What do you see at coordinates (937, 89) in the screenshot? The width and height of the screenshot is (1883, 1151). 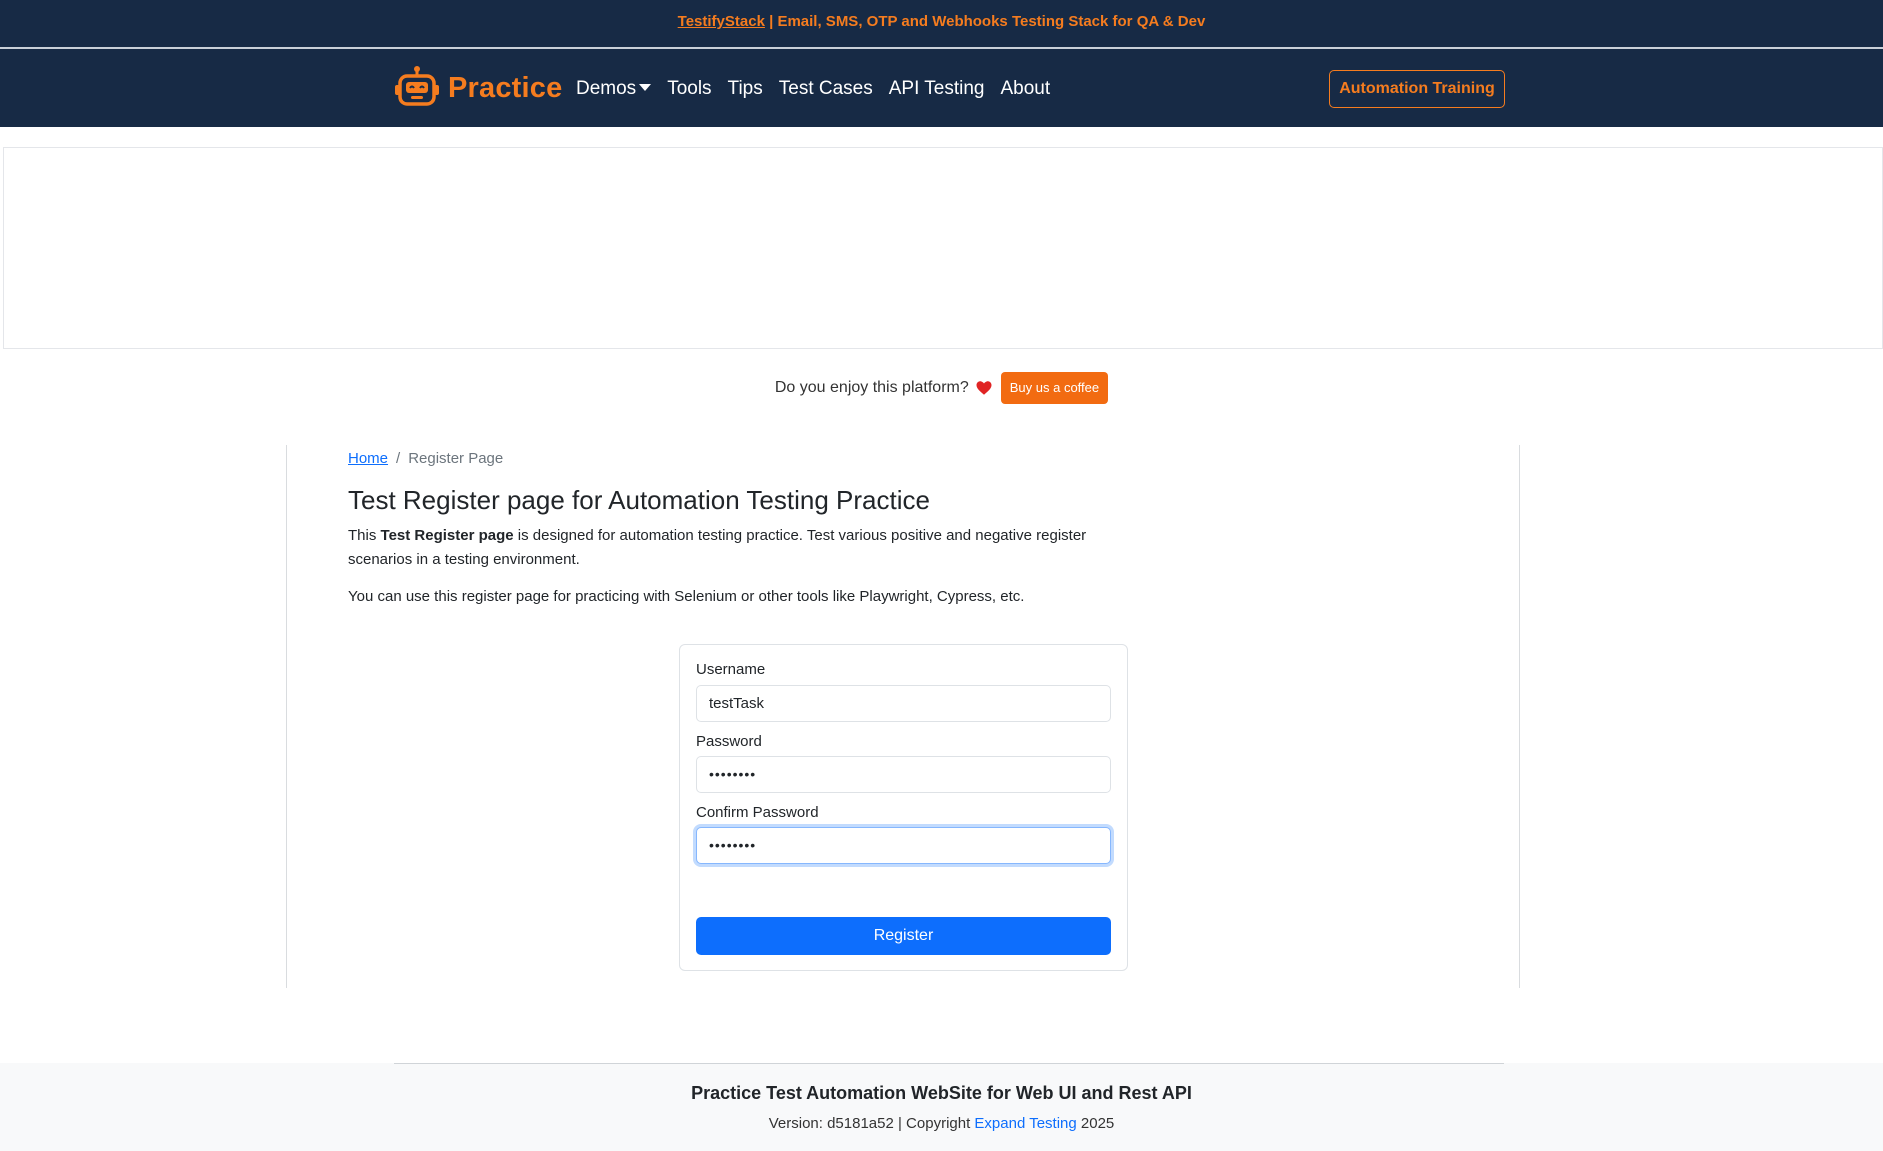 I see `nav-api-testing: API Testing` at bounding box center [937, 89].